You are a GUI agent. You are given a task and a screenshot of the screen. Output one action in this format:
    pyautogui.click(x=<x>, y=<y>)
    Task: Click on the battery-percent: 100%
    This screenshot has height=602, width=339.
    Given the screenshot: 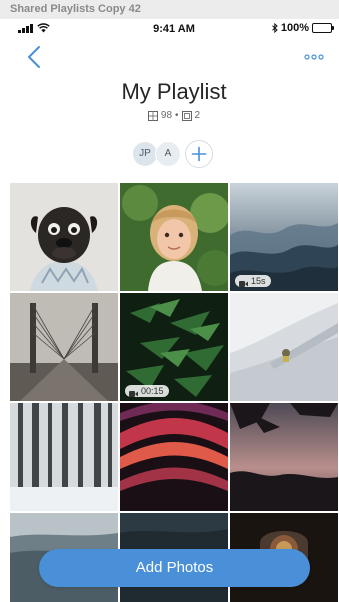 What is the action you would take?
    pyautogui.click(x=294, y=28)
    